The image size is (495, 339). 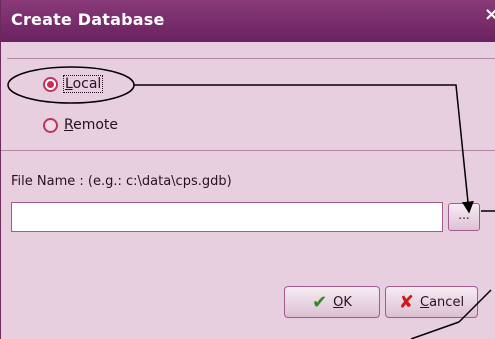 I want to click on x-icon: ✘, so click(x=406, y=302).